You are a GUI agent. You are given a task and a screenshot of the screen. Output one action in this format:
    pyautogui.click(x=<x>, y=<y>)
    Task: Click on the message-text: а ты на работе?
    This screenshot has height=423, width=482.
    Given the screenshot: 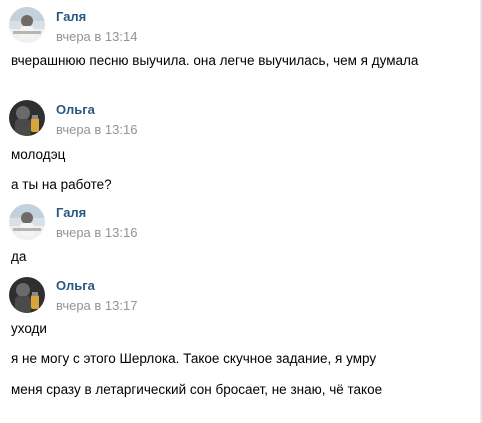 What is the action you would take?
    pyautogui.click(x=61, y=184)
    